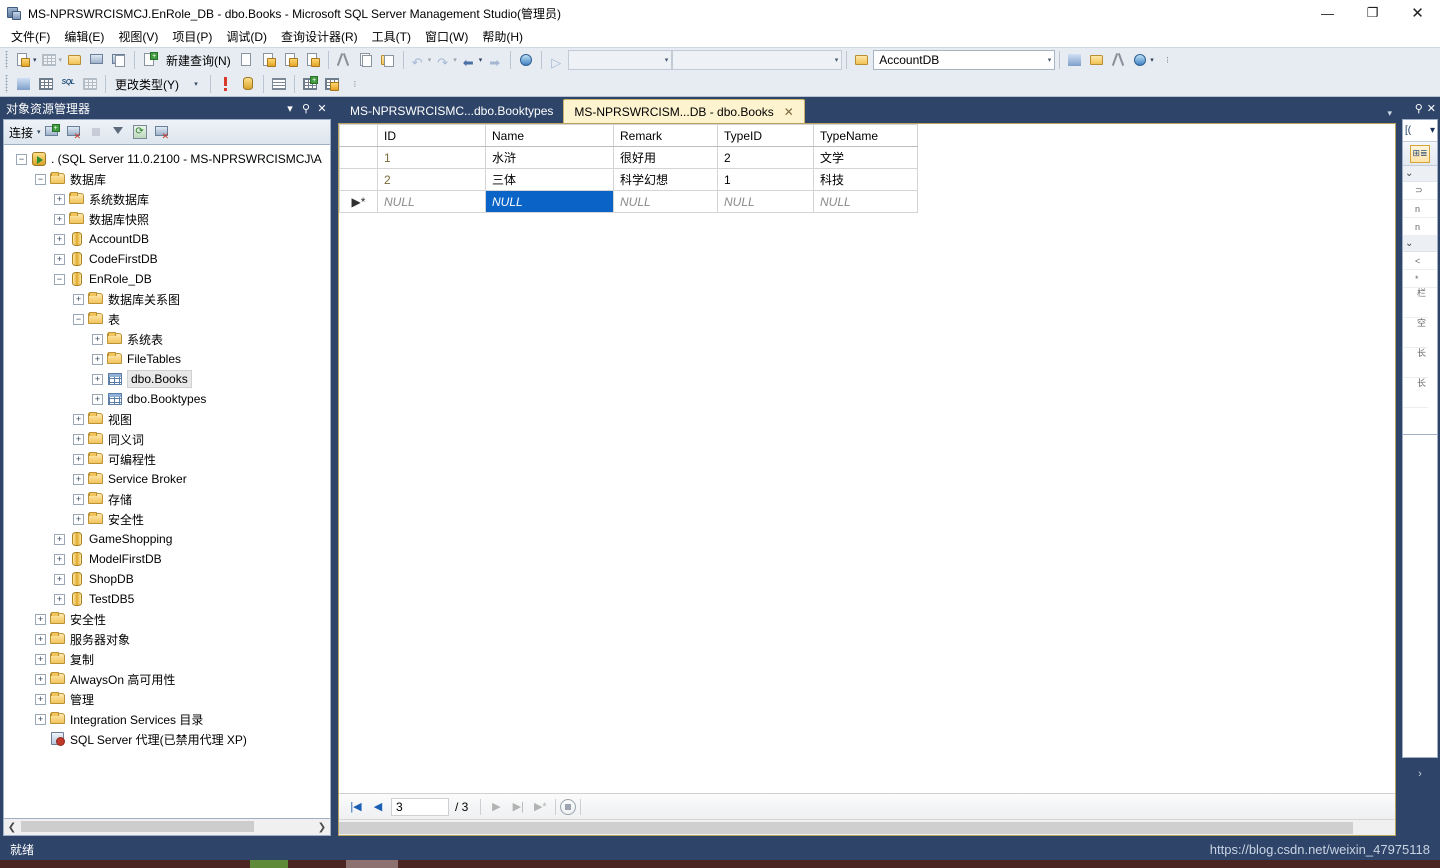 This screenshot has height=868, width=1440. Describe the element at coordinates (167, 239) in the screenshot. I see `tree-node: + AccountDB` at that location.